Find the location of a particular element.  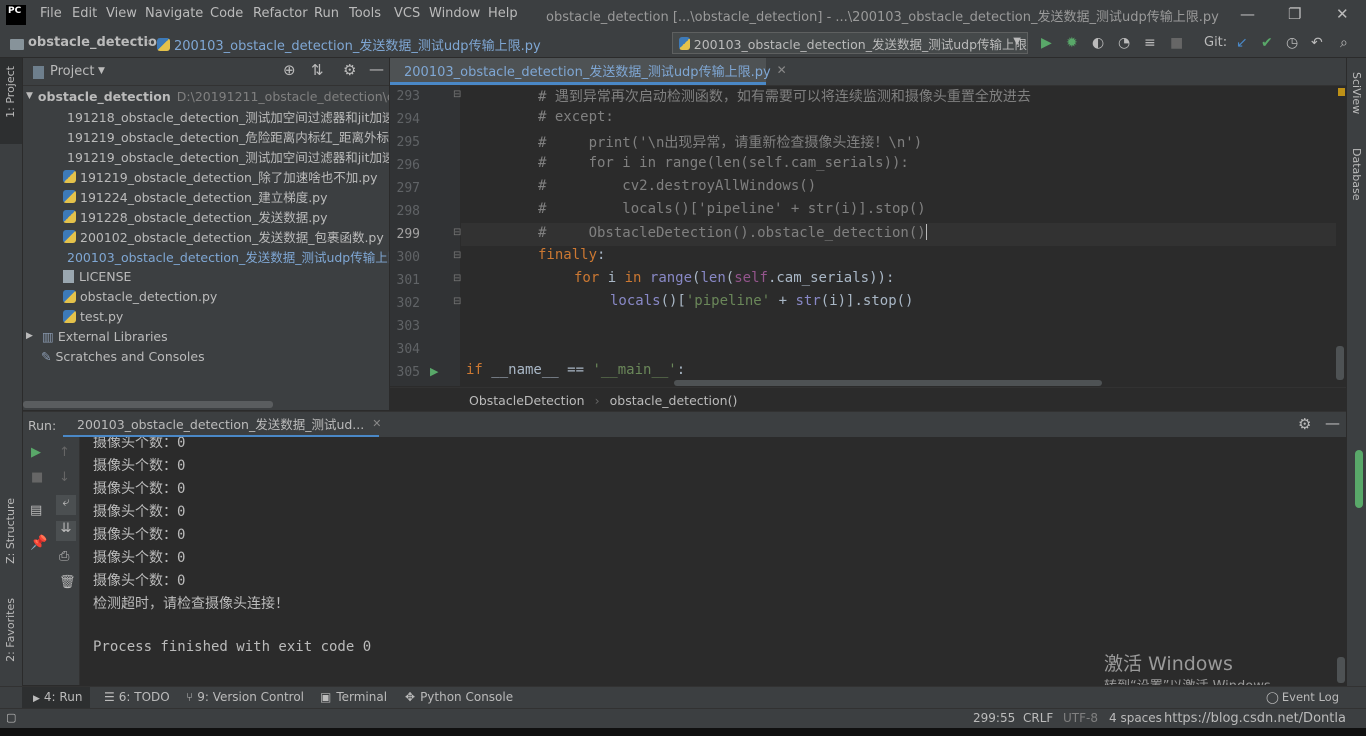

tool-tab-database: Database is located at coordinates (1356, 174).